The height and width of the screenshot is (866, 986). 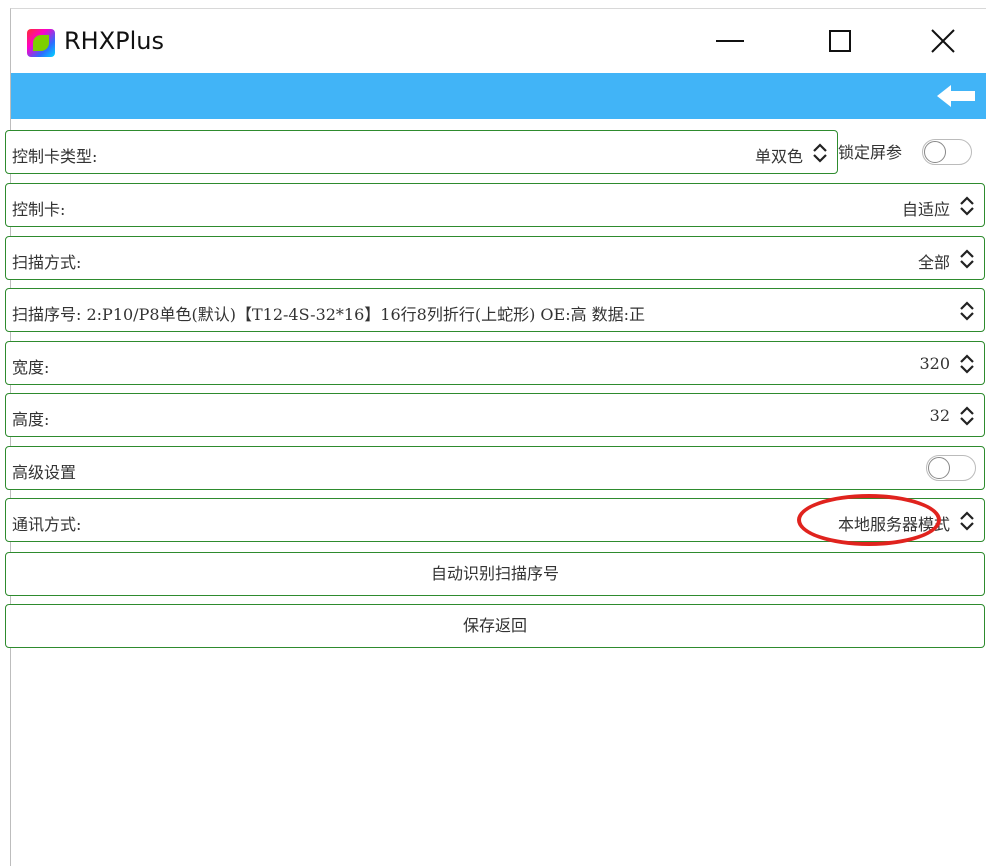 I want to click on minimize-button, so click(x=730, y=41).